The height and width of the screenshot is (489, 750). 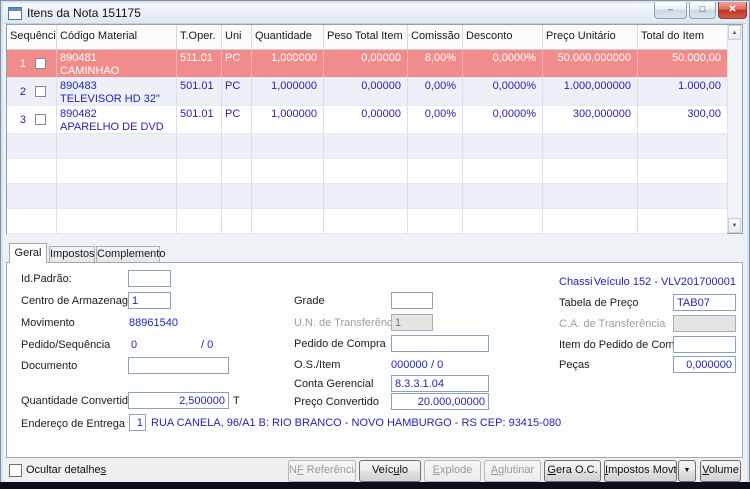 What do you see at coordinates (696, 58) in the screenshot?
I see `row-total: 50.000,00` at bounding box center [696, 58].